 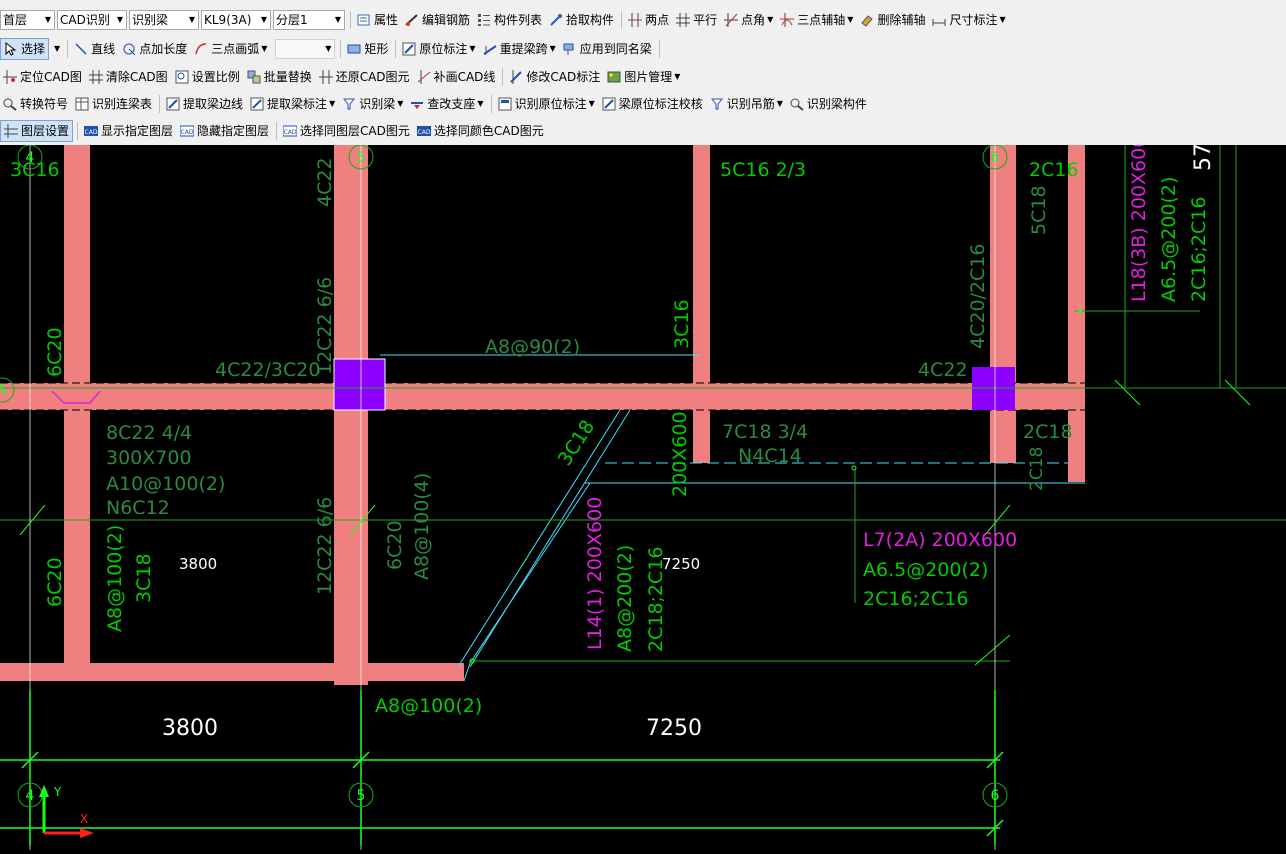 I want to click on label-l7-bars: 2C16;2C16, so click(x=915, y=599).